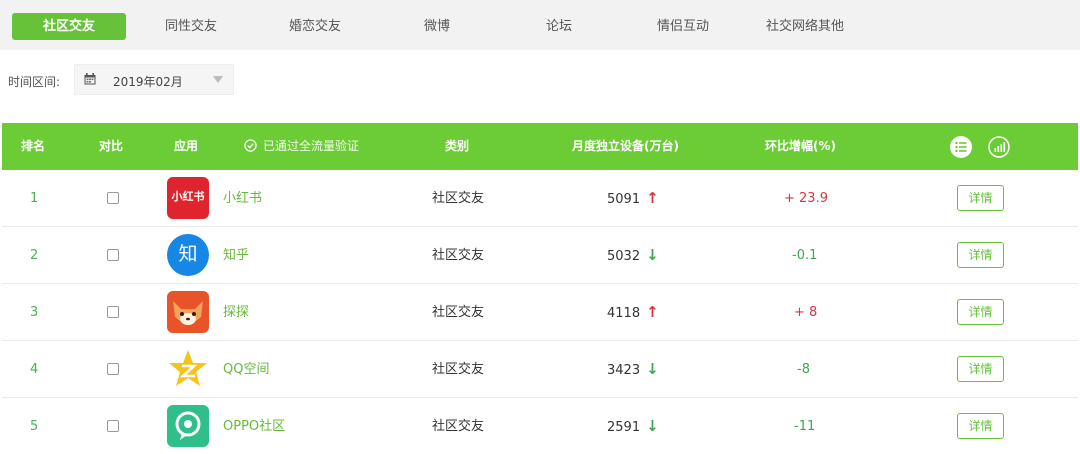  I want to click on app-name-link: OPPO社区, so click(254, 426).